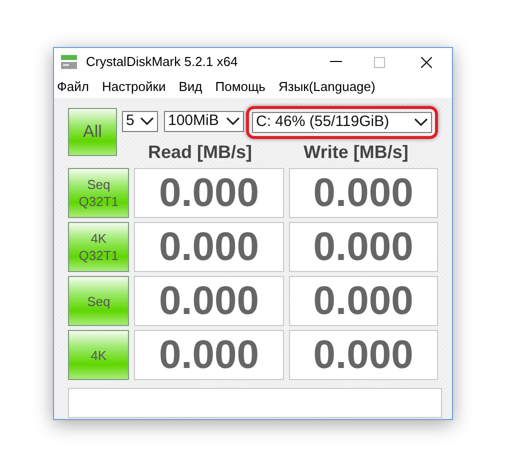 The image size is (510, 473). Describe the element at coordinates (327, 87) in the screenshot. I see `menu-item: Язык(Language)` at that location.